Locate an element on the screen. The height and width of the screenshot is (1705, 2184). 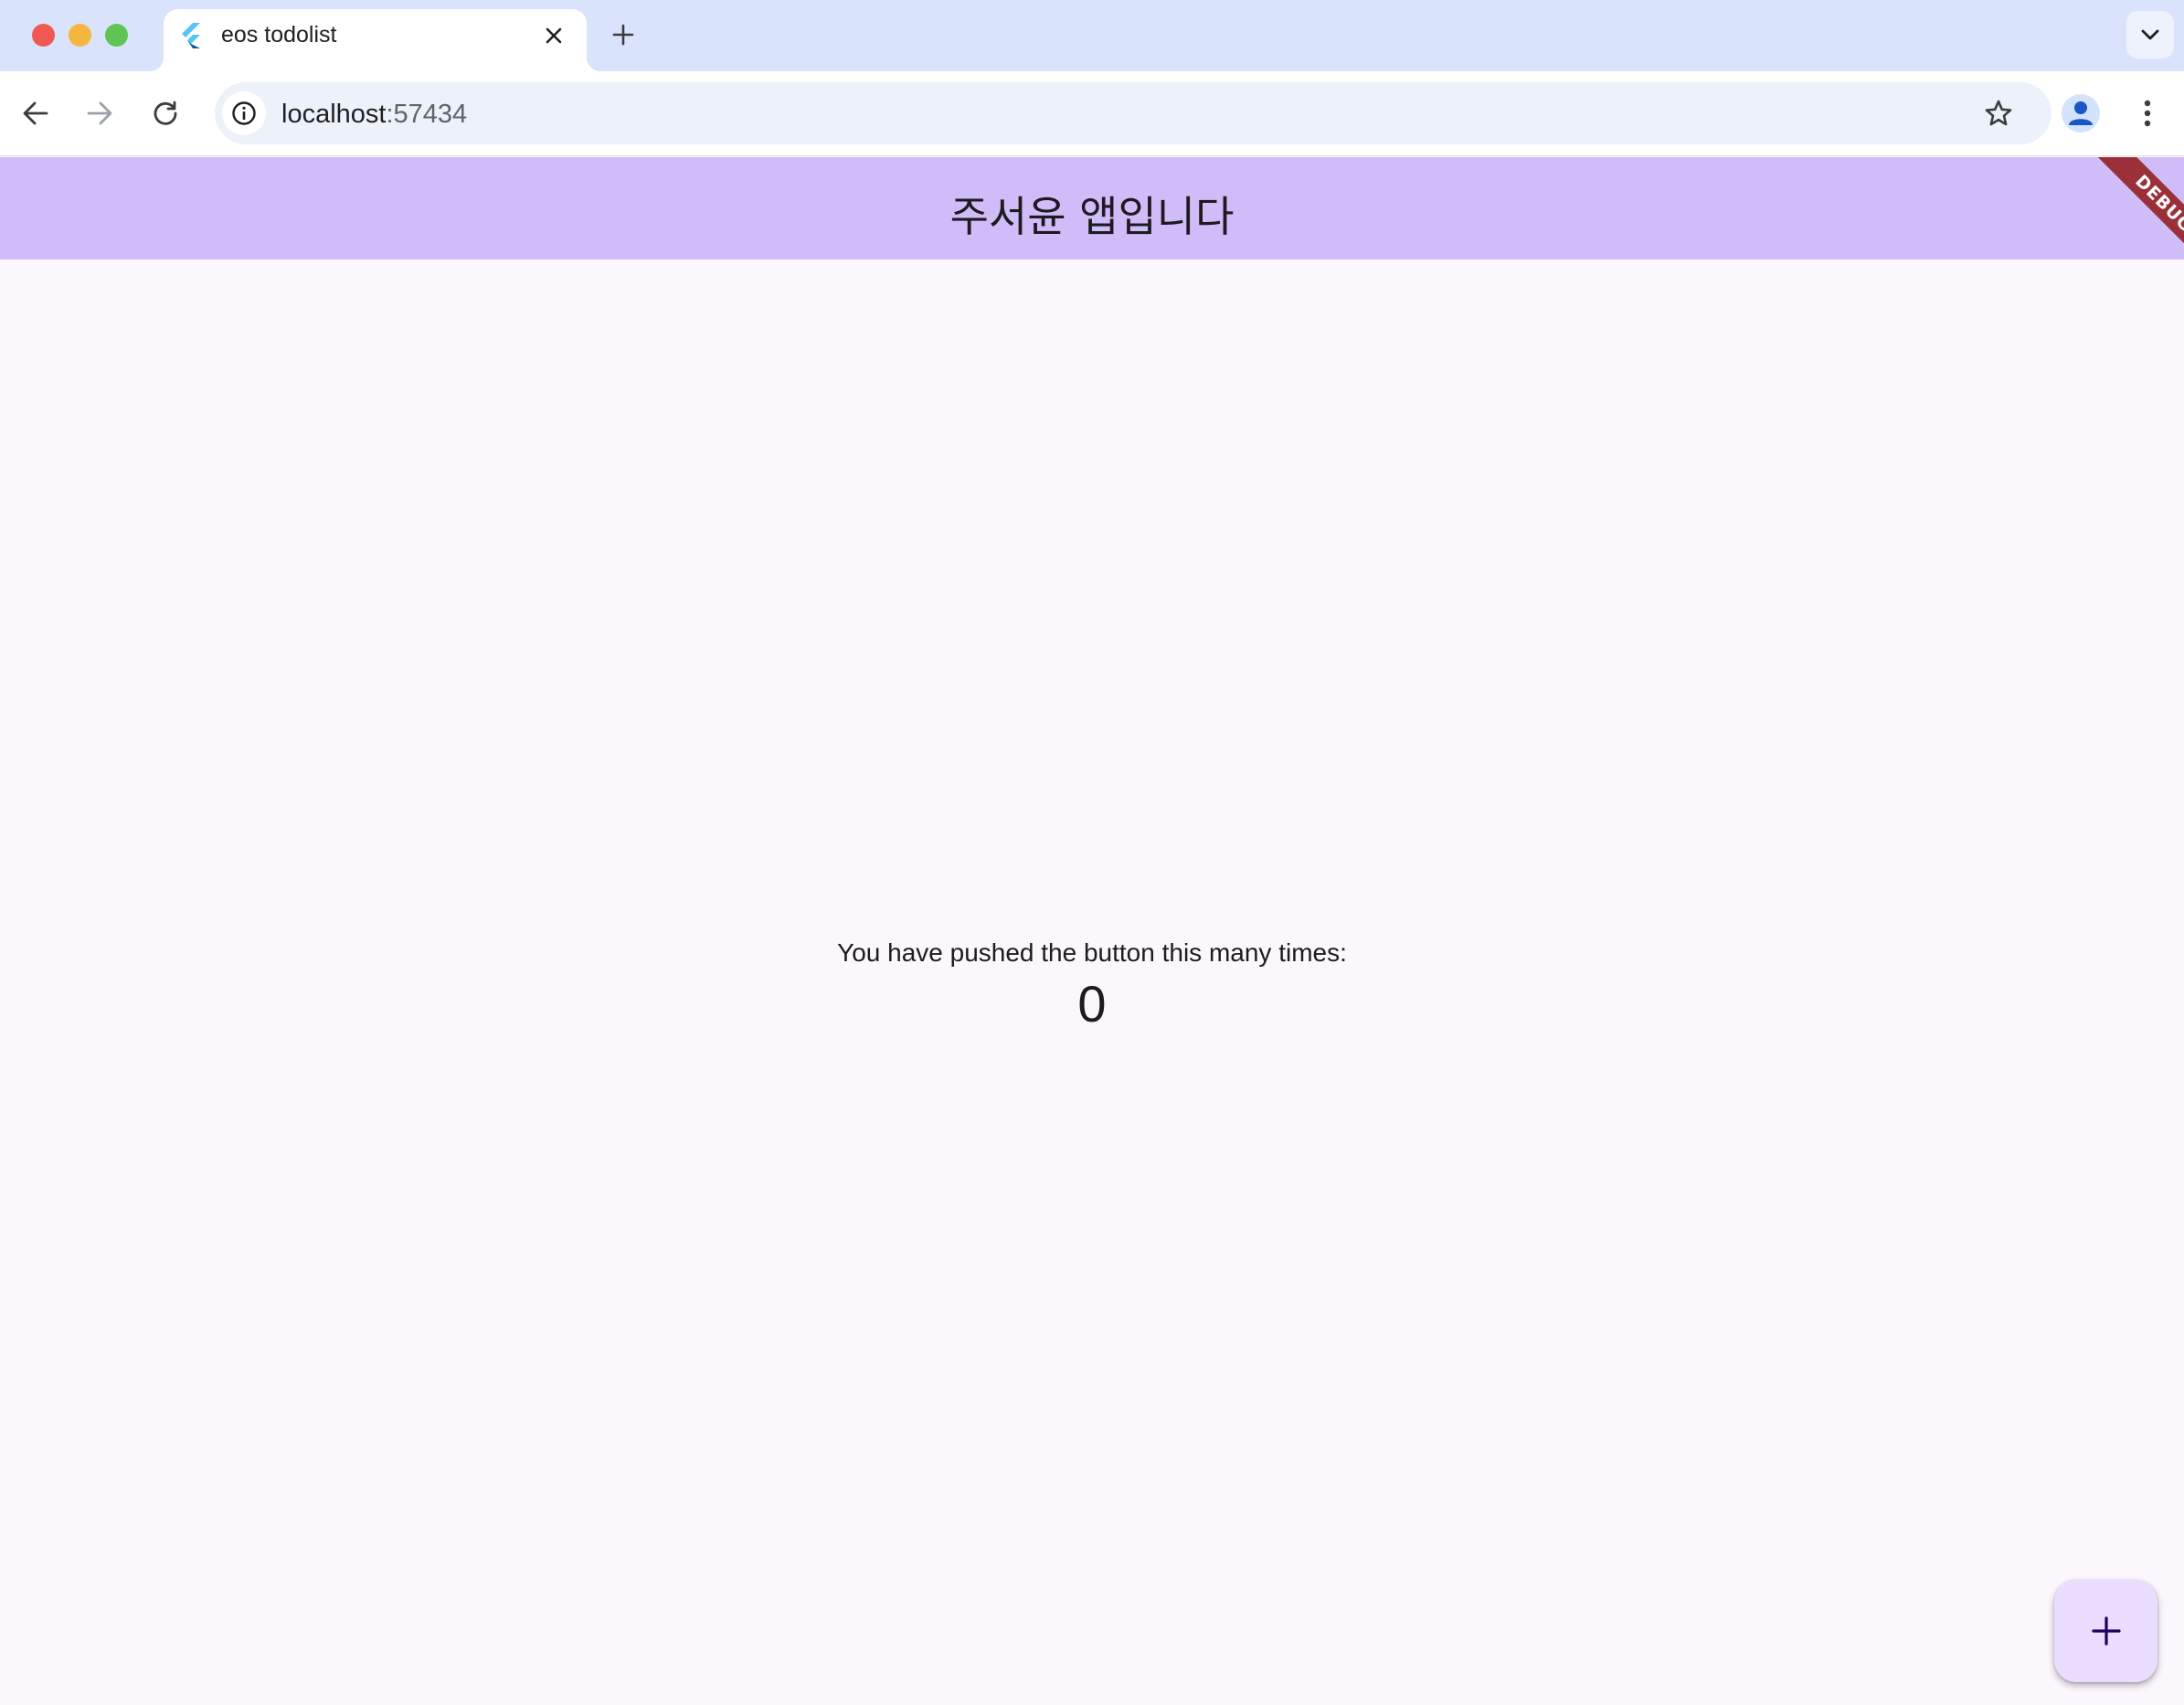
url-text: localhost:57434 is located at coordinates (374, 115).